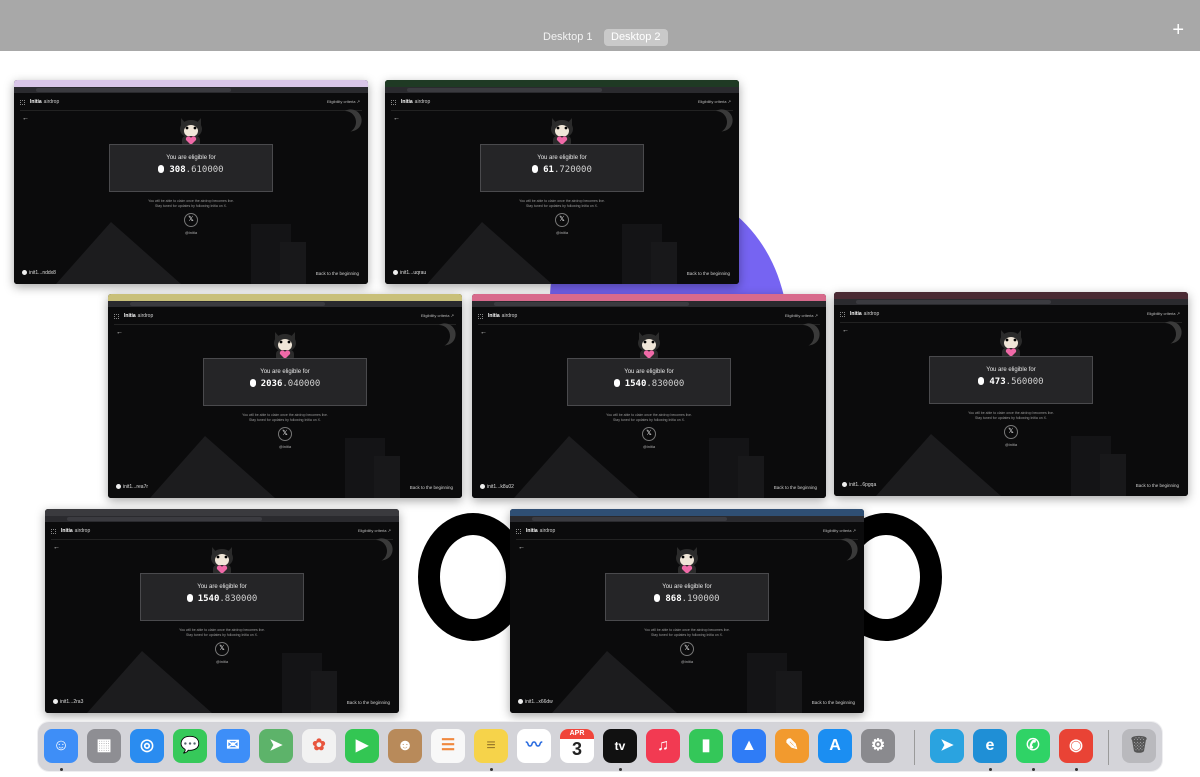 This screenshot has width=1200, height=777. Describe the element at coordinates (61, 746) in the screenshot. I see `finder-icon: ☺` at that location.